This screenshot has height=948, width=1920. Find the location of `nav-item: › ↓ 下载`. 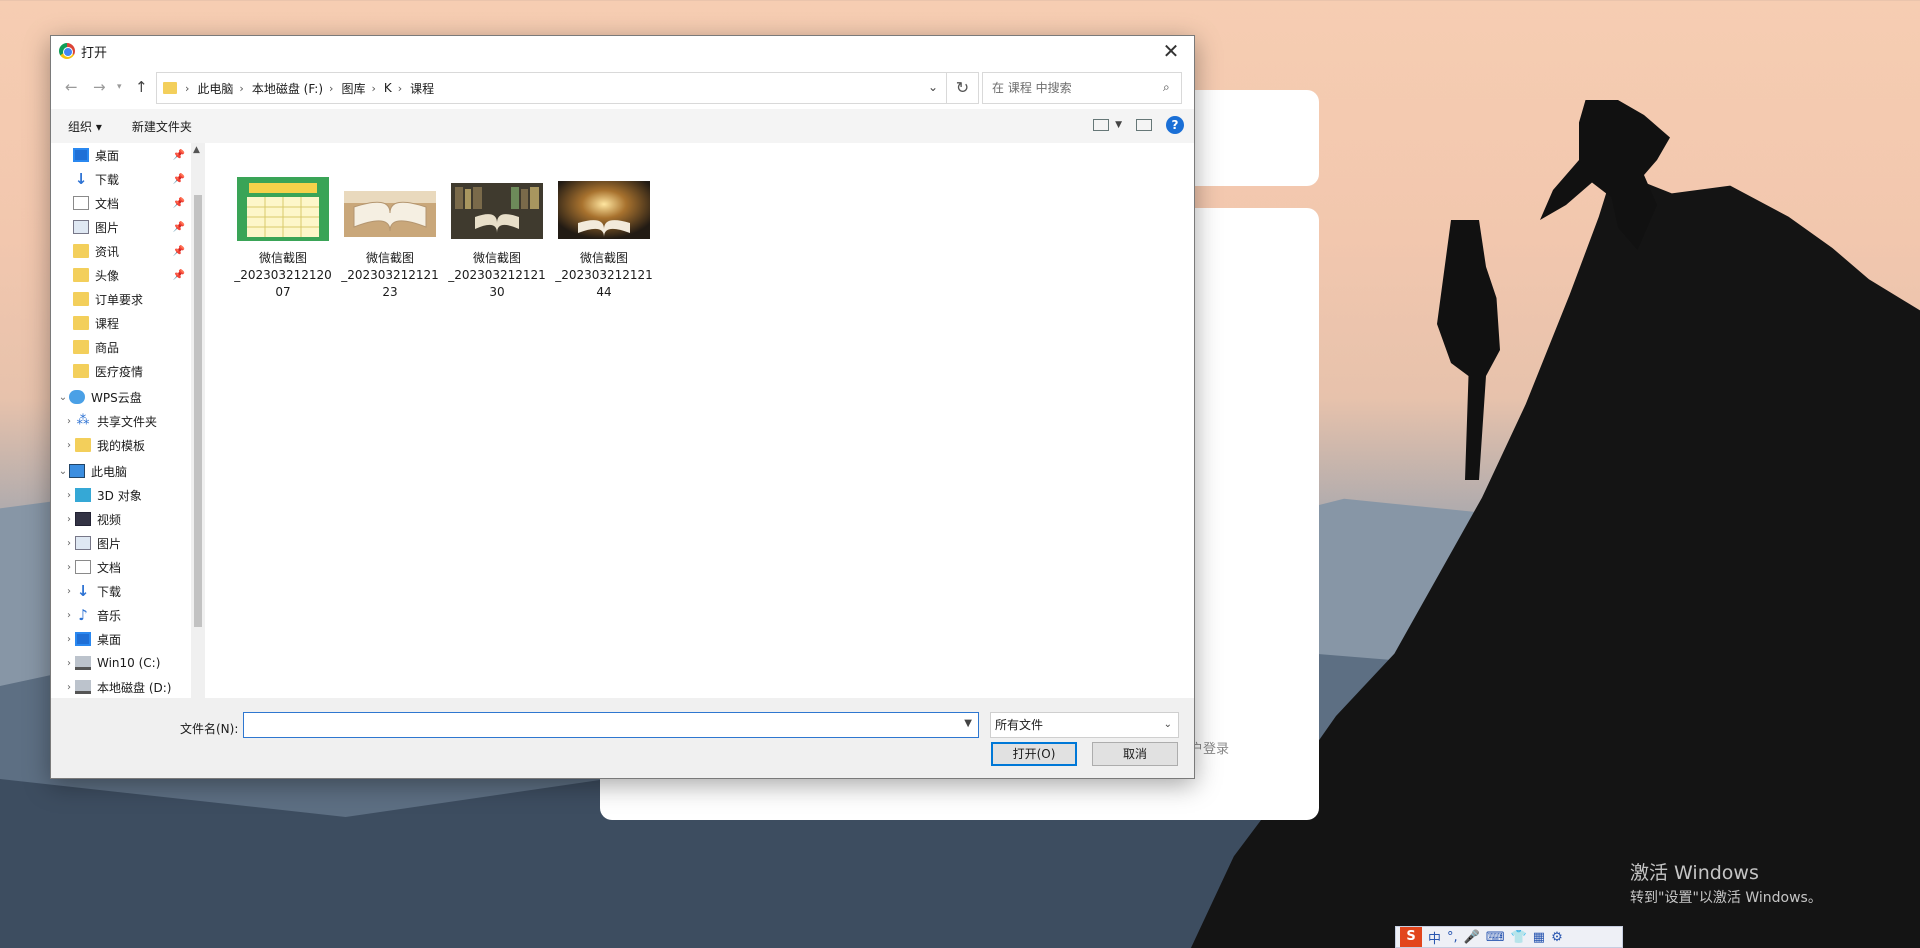

nav-item: › ↓ 下载 is located at coordinates (121, 591).